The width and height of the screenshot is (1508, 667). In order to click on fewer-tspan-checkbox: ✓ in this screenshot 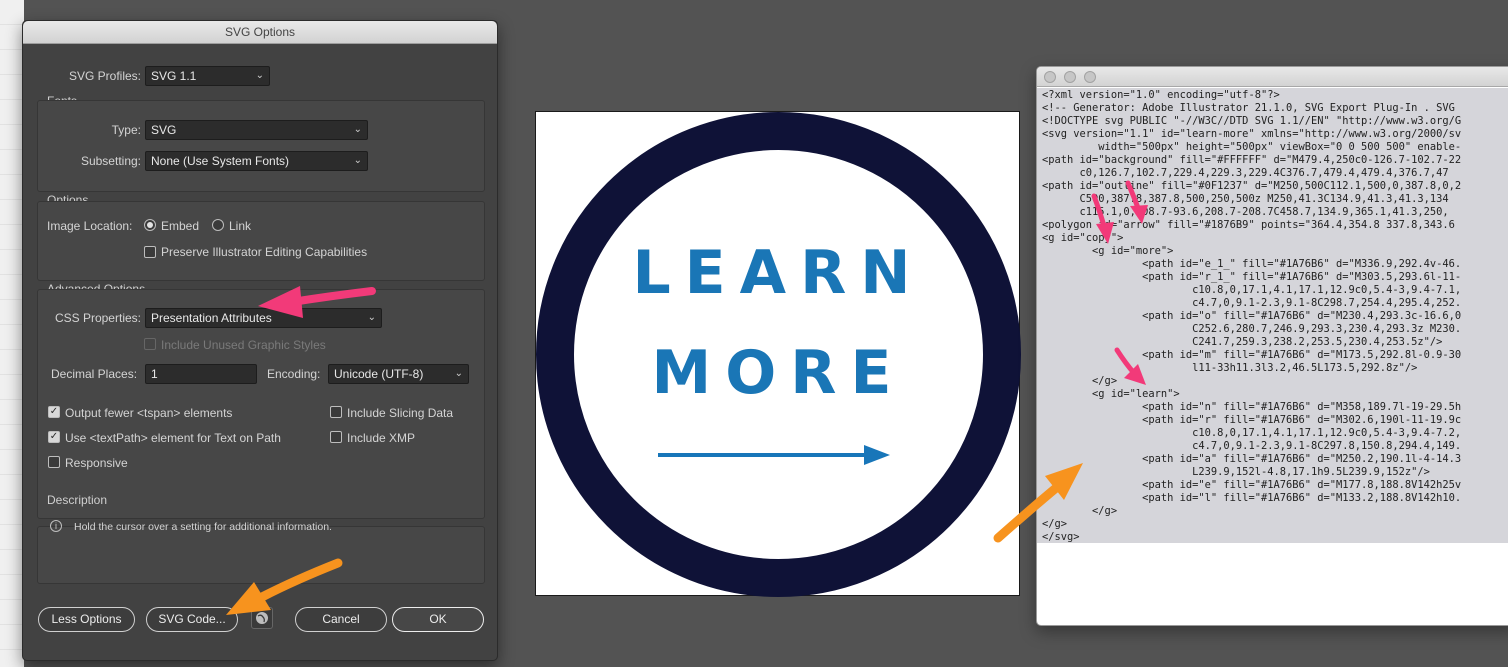, I will do `click(54, 412)`.